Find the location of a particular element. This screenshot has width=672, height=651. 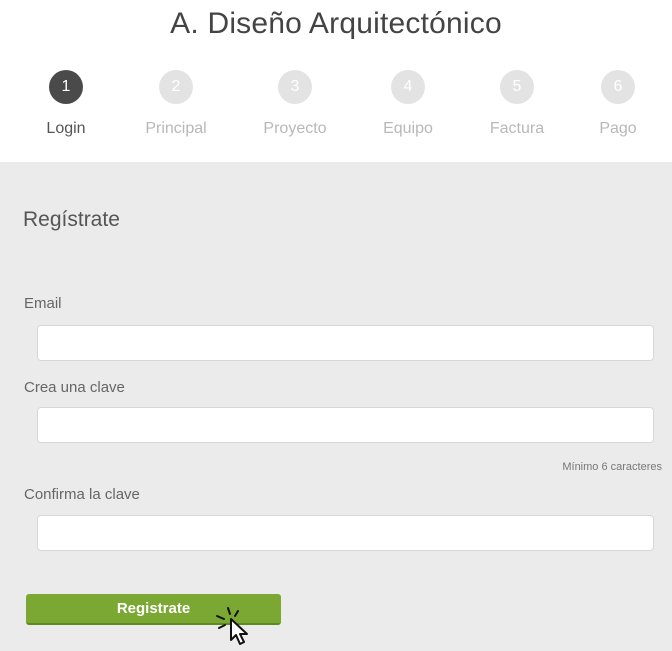

step-number-badge: 6 is located at coordinates (618, 87).